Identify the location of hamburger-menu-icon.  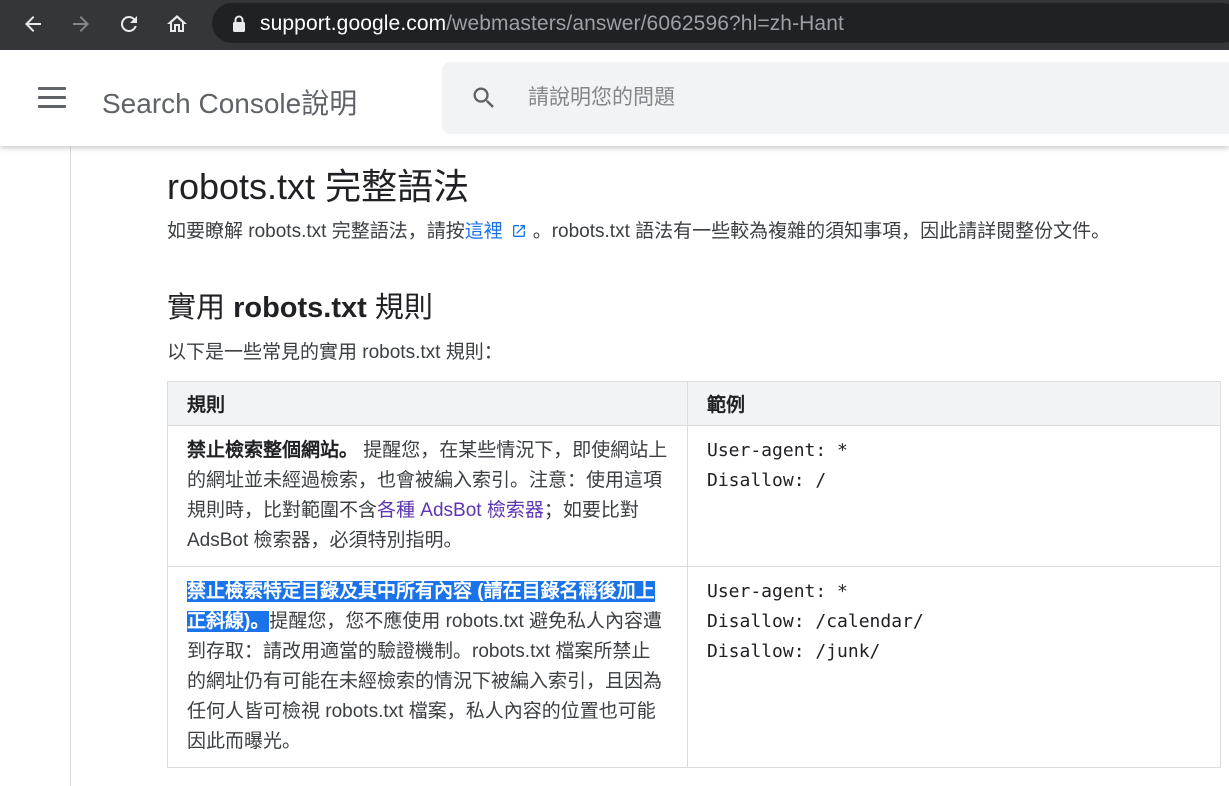
(54, 98).